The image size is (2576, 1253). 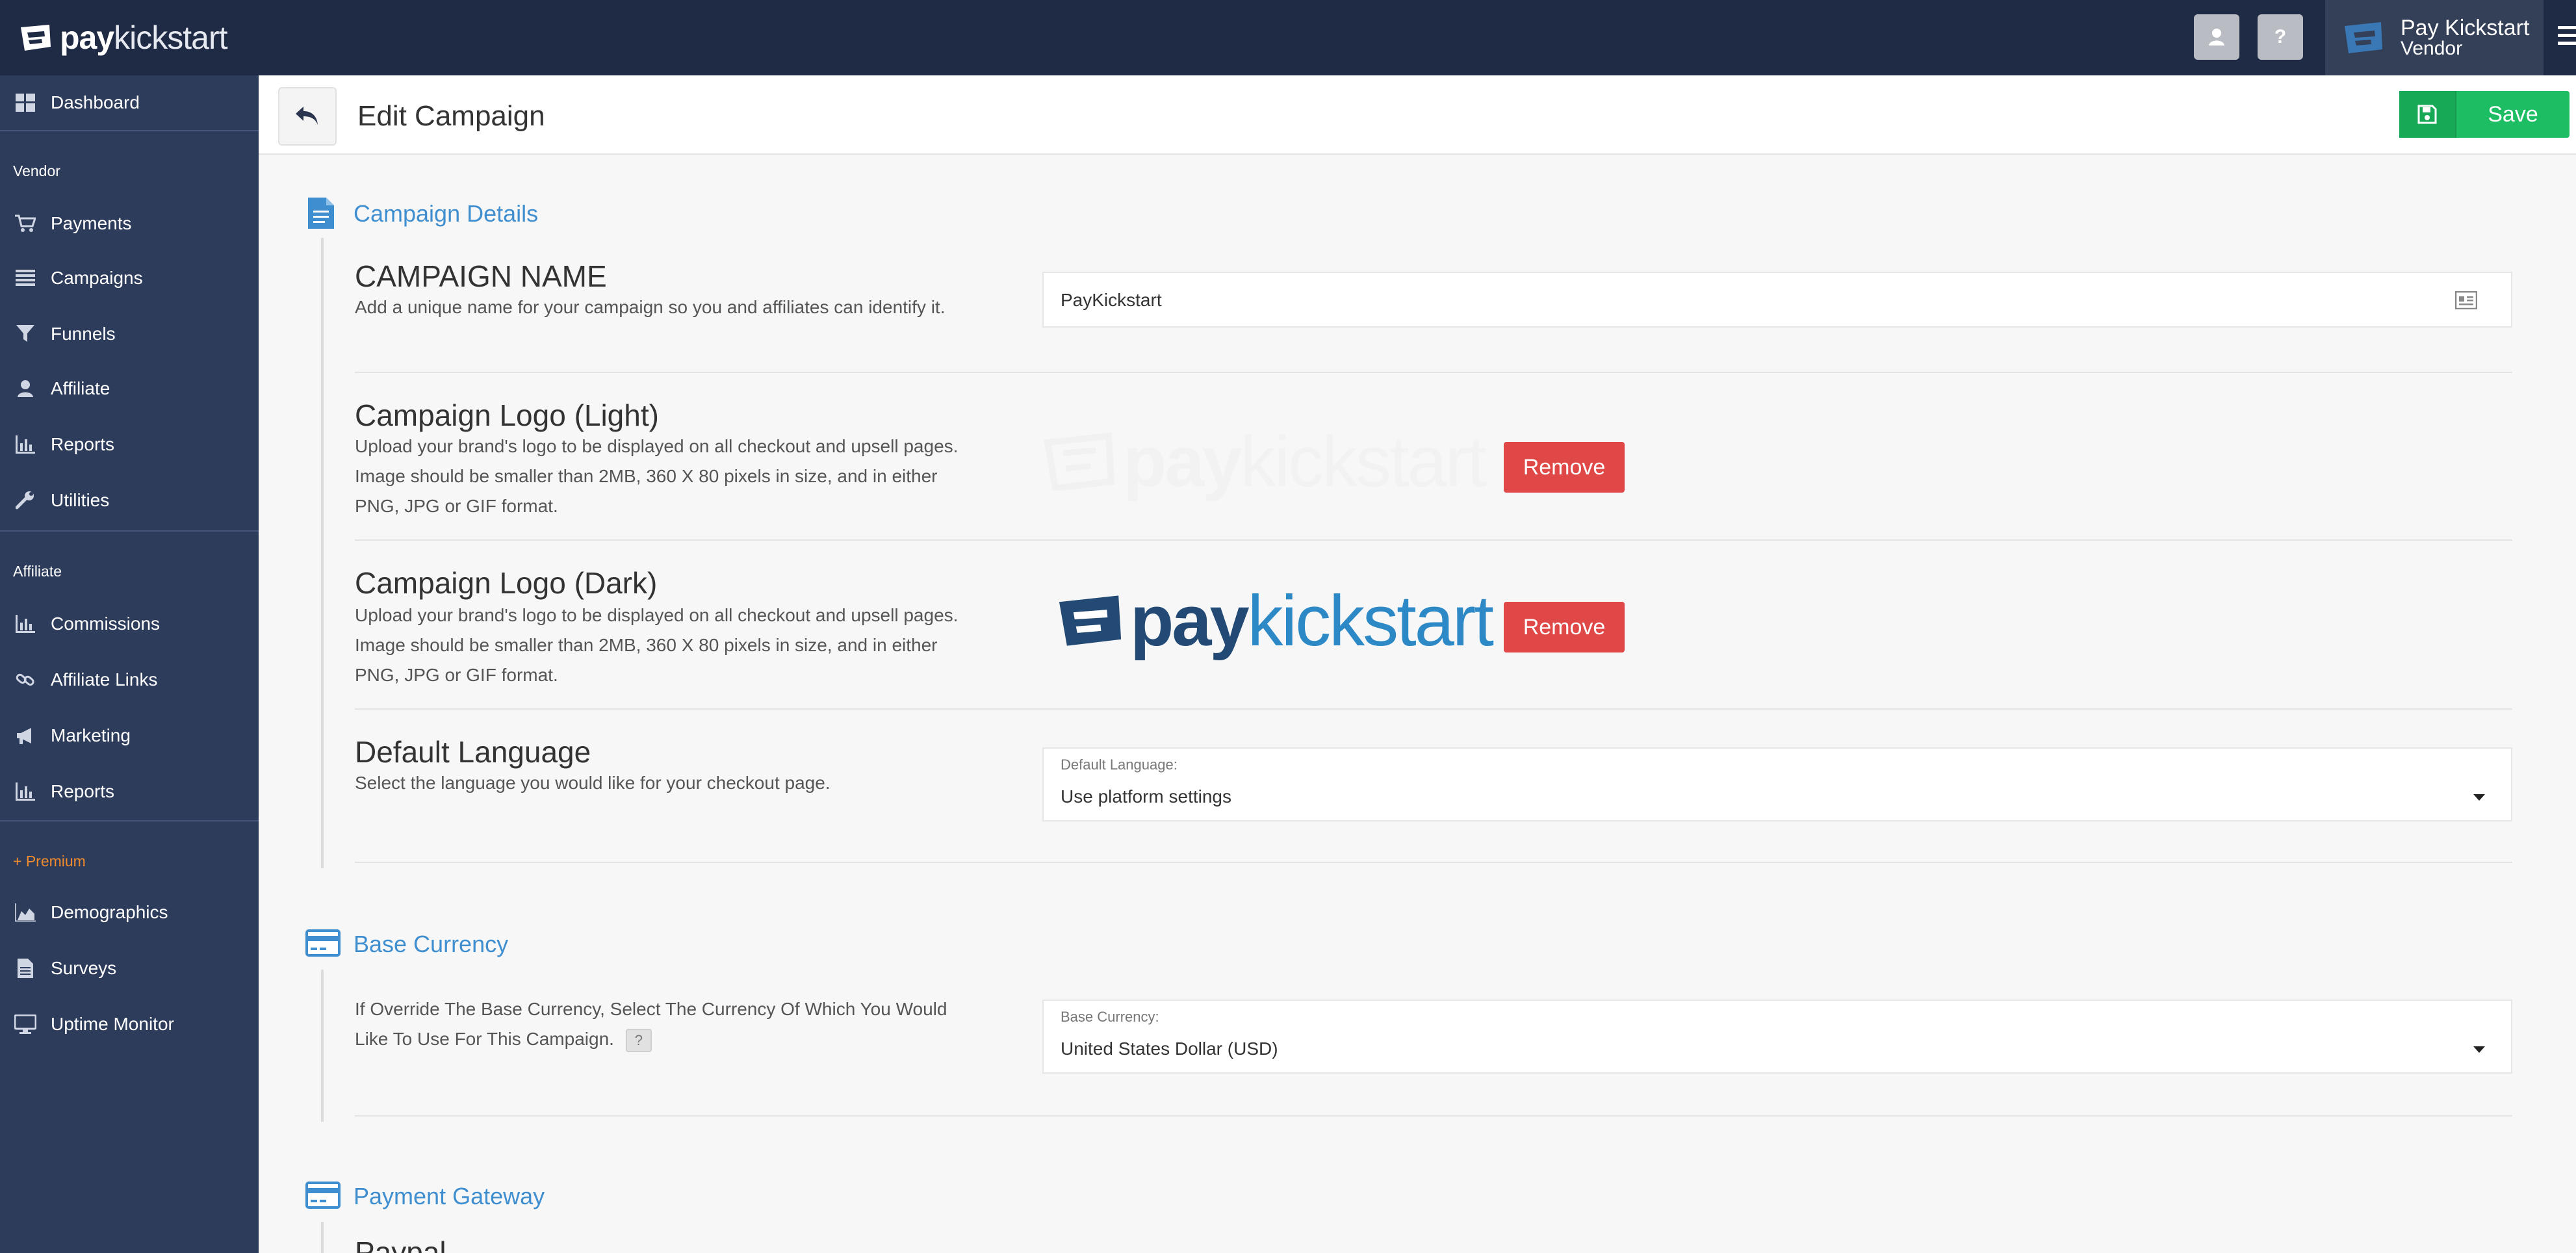 What do you see at coordinates (1268, 462) in the screenshot?
I see `campaign-logo-light-image: pay kickstart` at bounding box center [1268, 462].